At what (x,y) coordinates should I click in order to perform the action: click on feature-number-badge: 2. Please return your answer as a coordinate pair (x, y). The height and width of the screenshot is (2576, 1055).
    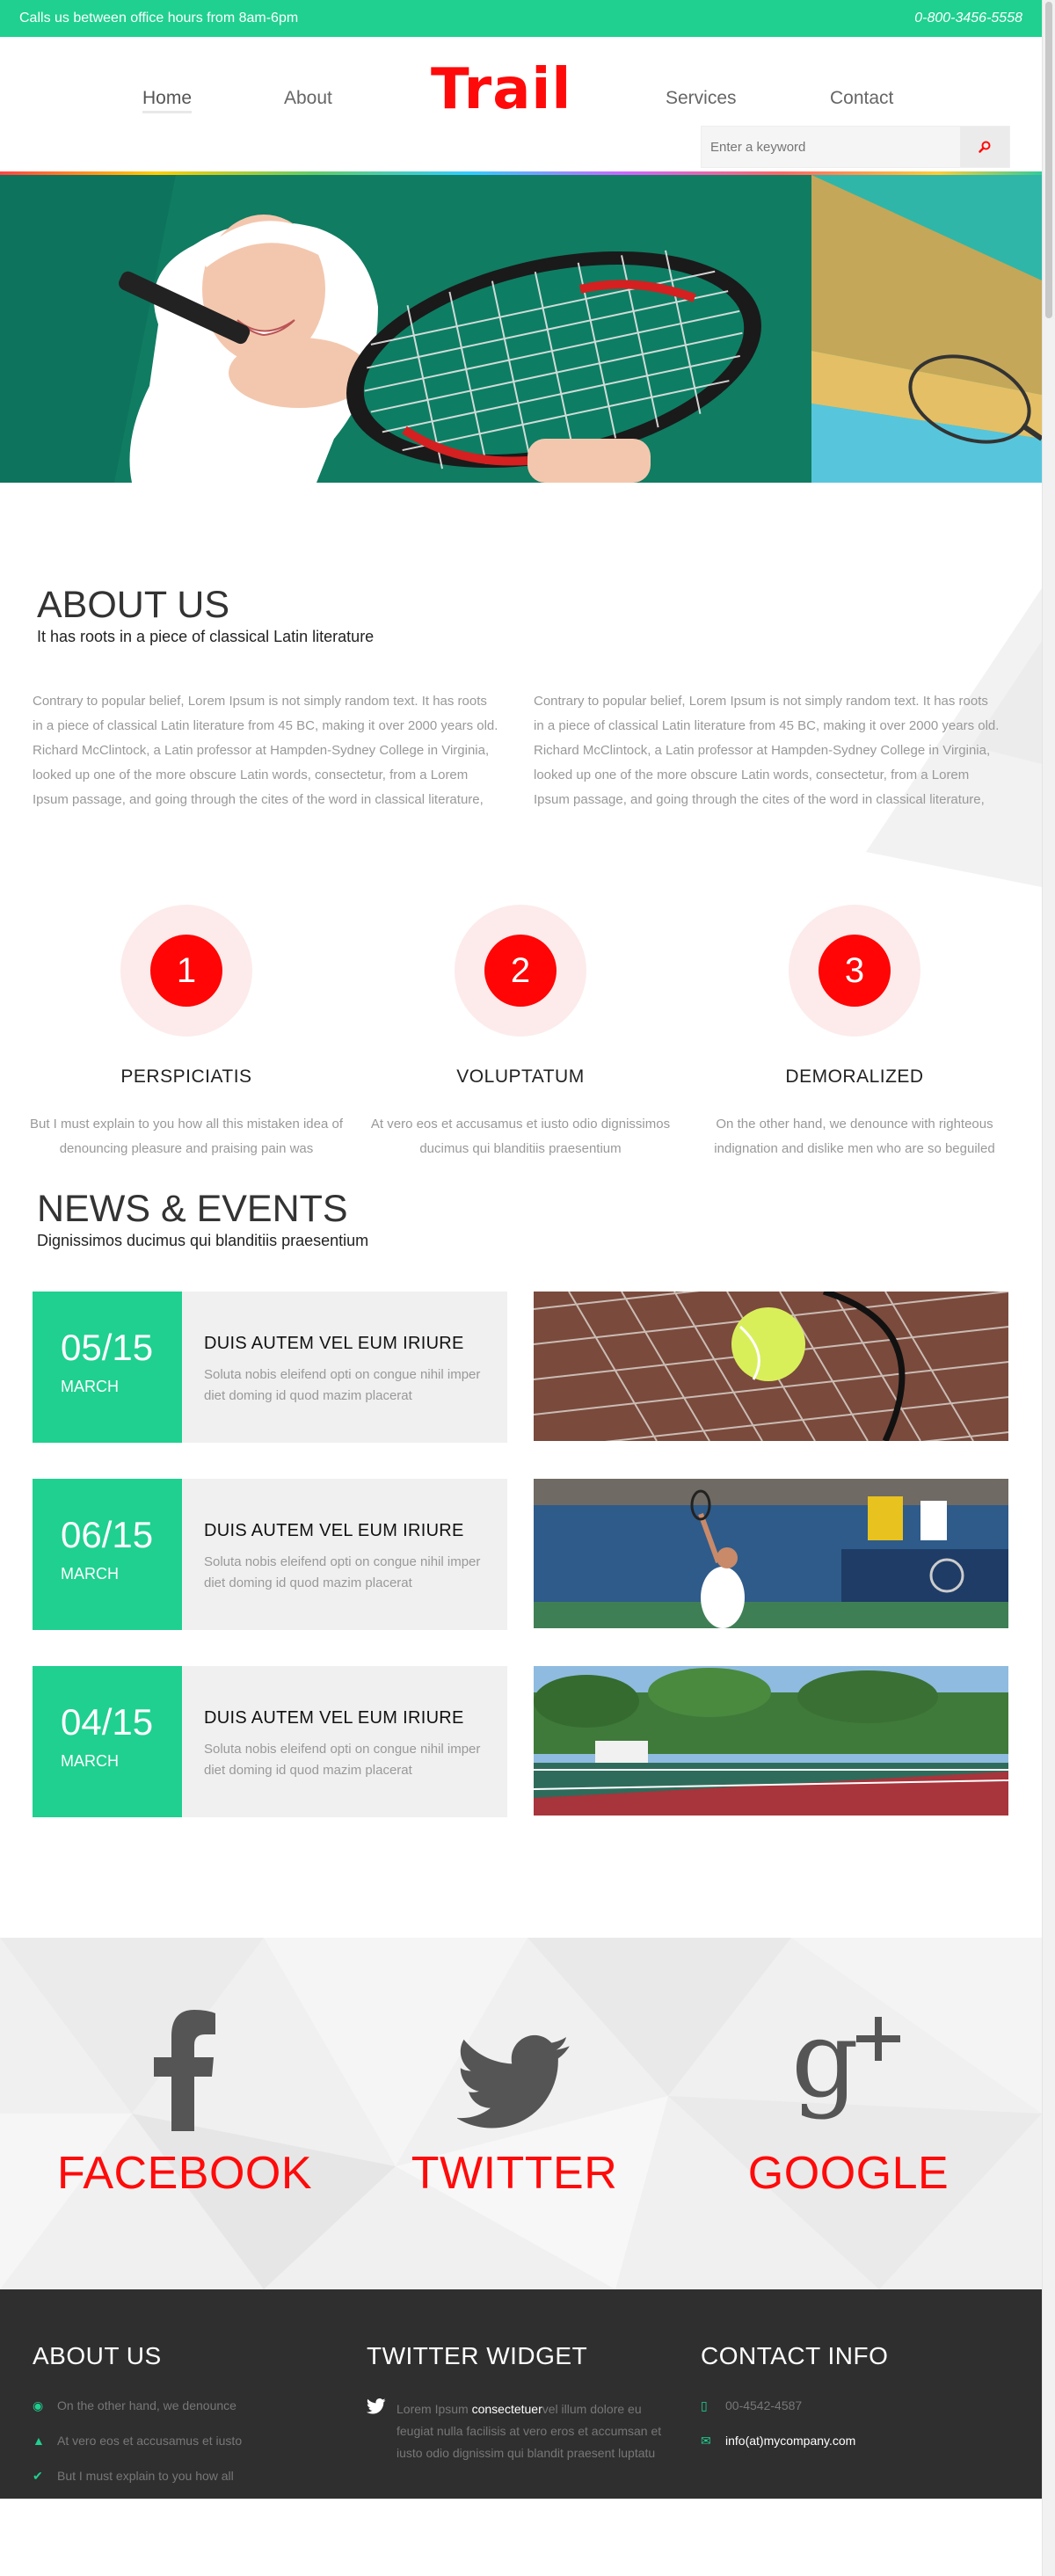
    Looking at the image, I should click on (520, 971).